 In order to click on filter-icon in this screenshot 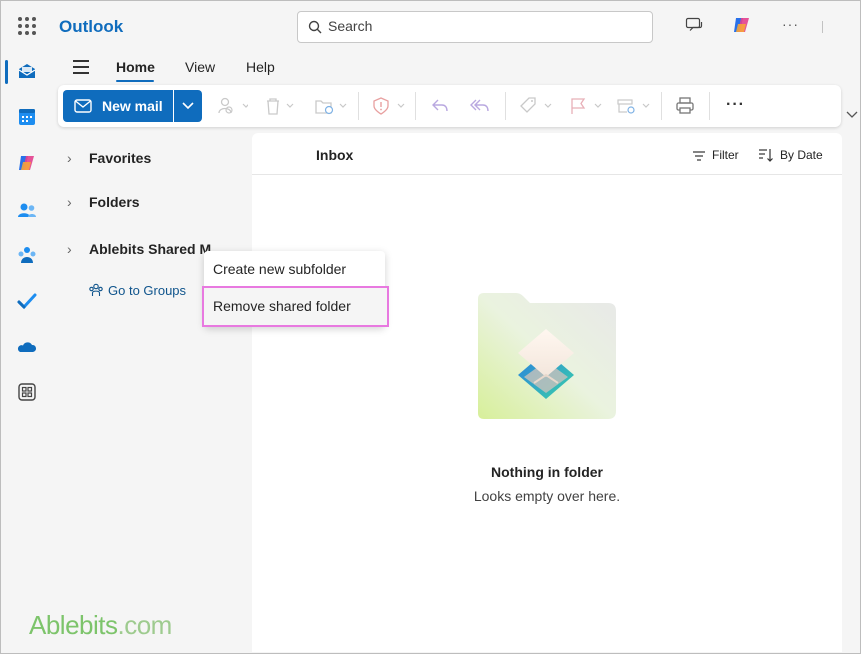, I will do `click(699, 156)`.